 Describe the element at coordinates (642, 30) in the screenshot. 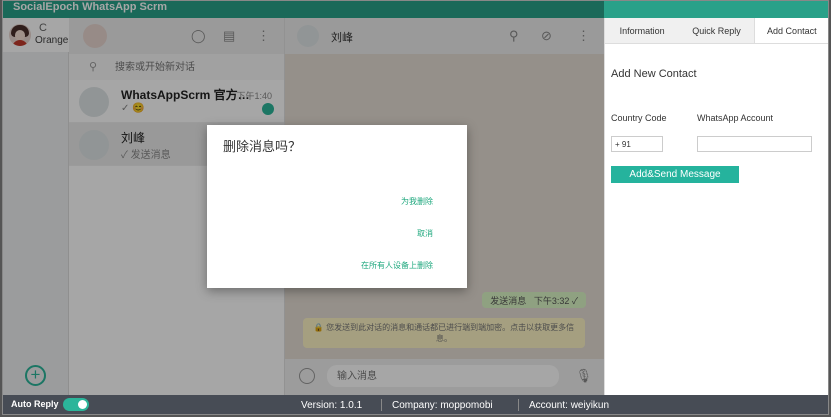

I see `tab-information: Information` at that location.